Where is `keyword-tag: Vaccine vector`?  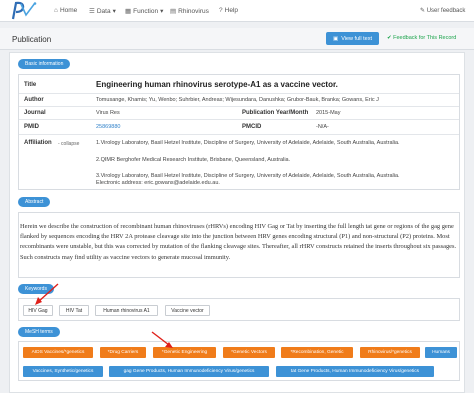
keyword-tag: Vaccine vector is located at coordinates (187, 310).